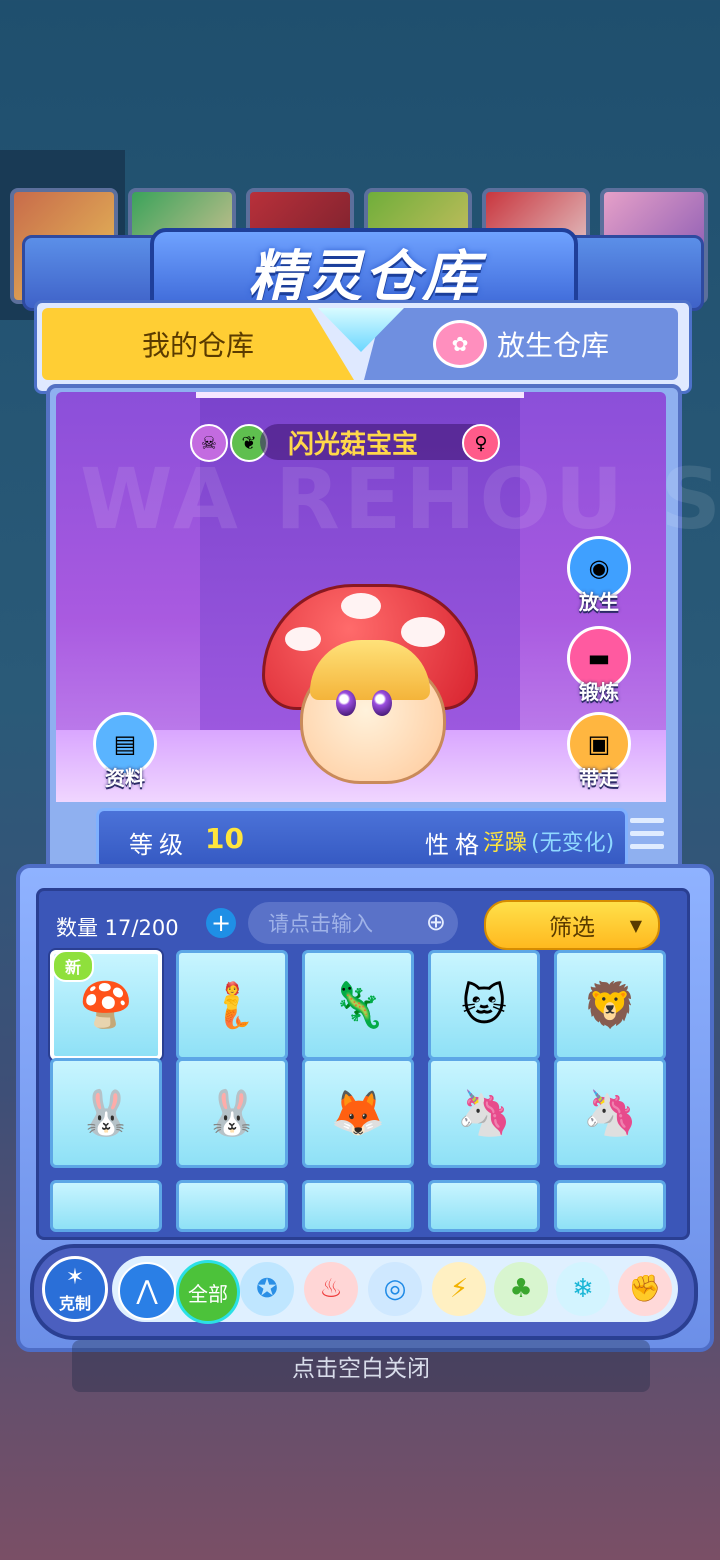  I want to click on collapse-icon: ⋀, so click(147, 1291).